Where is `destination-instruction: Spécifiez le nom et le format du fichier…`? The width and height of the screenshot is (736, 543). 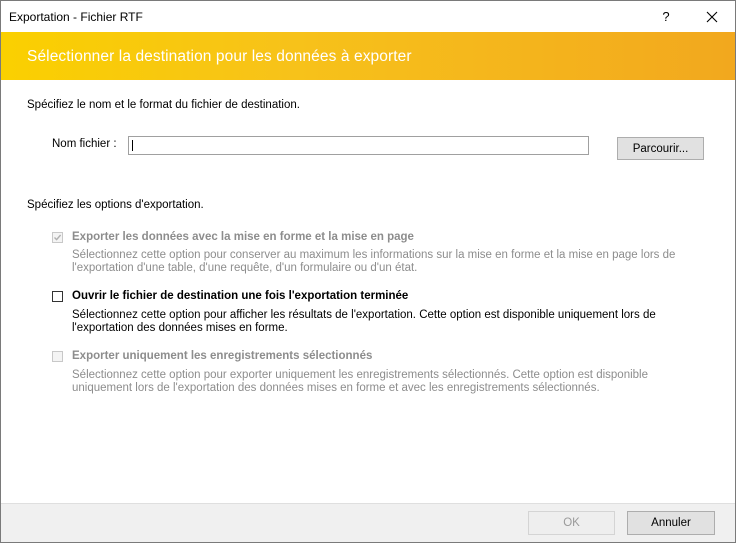
destination-instruction: Spécifiez le nom et le format du fichier… is located at coordinates (163, 105).